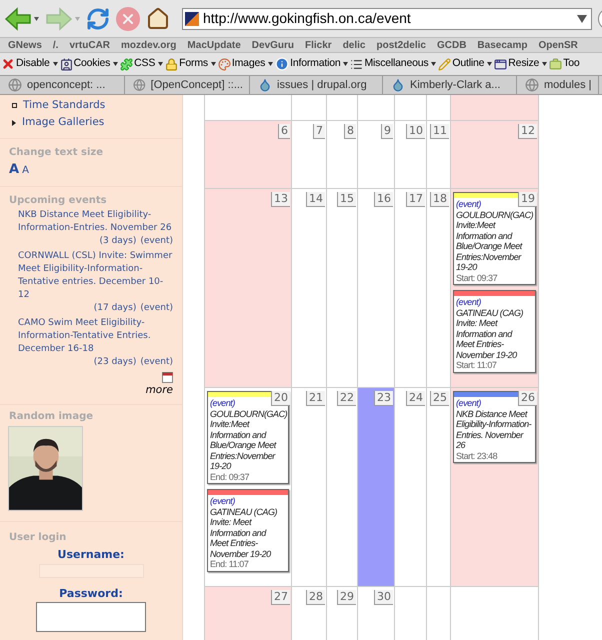  What do you see at coordinates (63, 122) in the screenshot?
I see `menu-link: Image Galleries` at bounding box center [63, 122].